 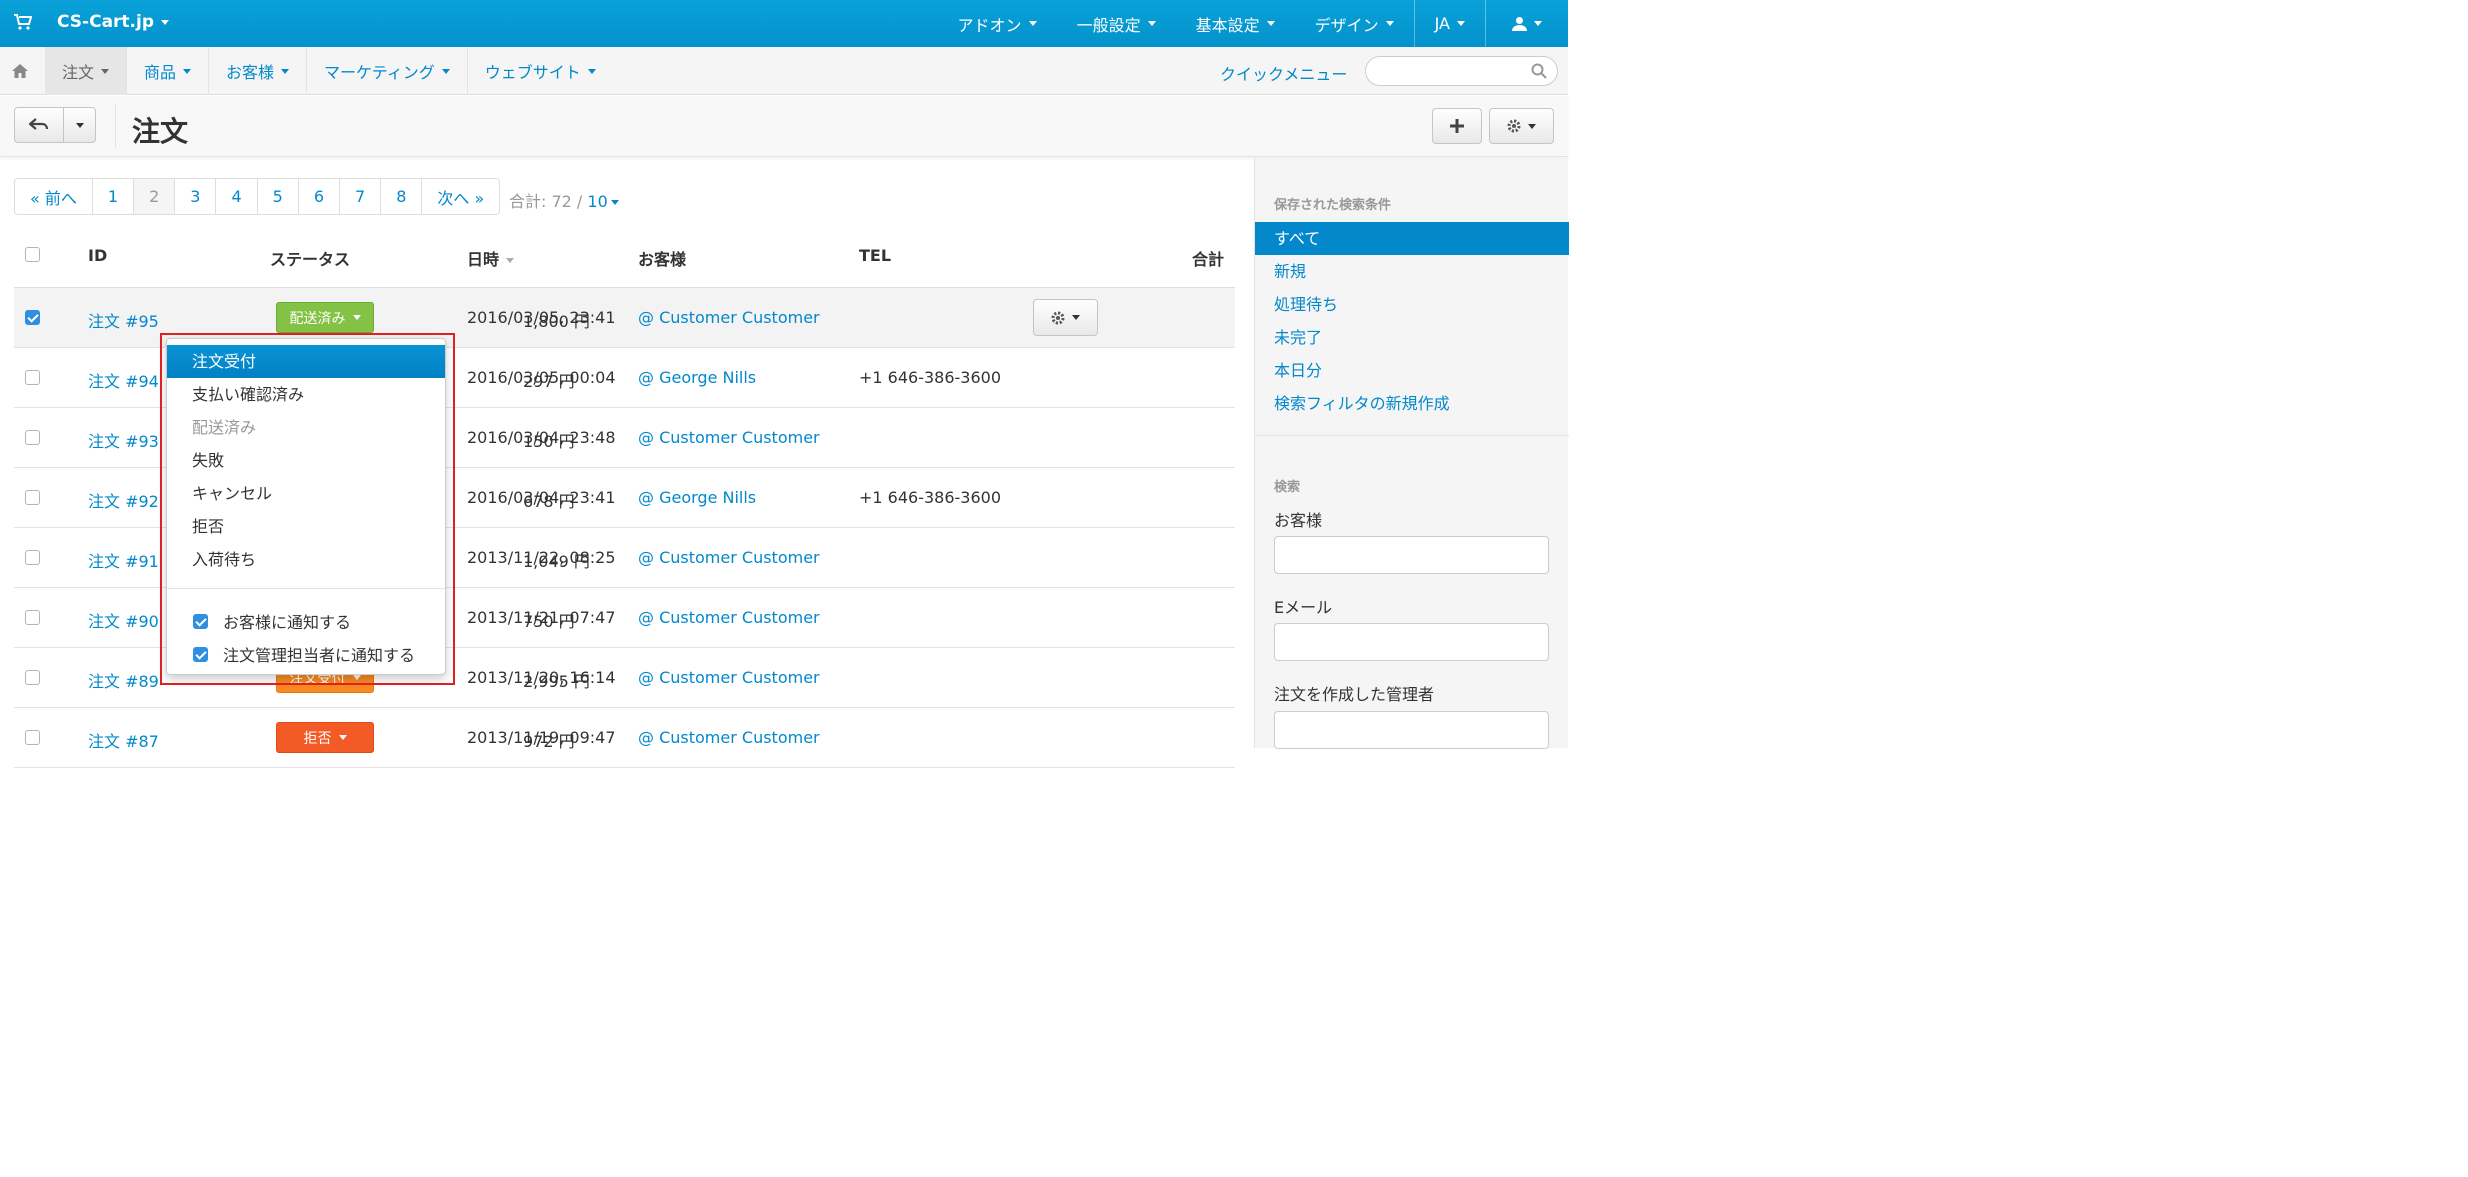 I want to click on column-date: 日時, so click(x=491, y=258).